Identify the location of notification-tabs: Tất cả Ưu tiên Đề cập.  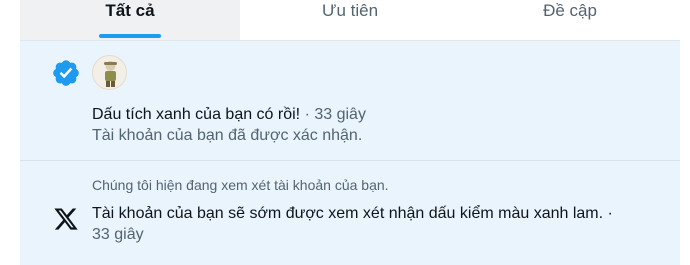
(350, 20).